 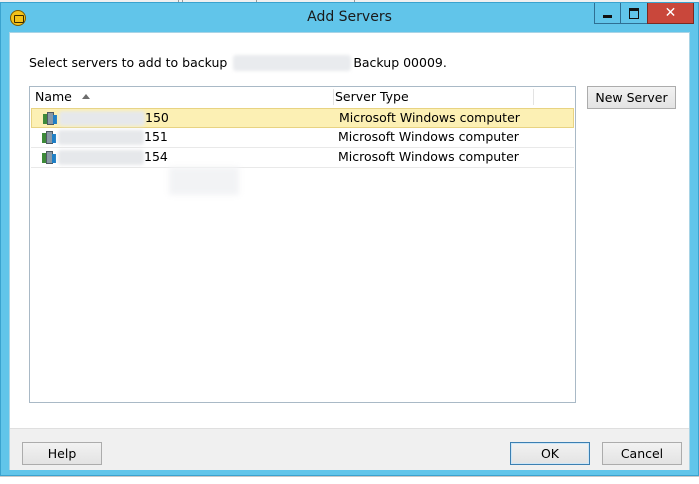 I want to click on column-header-name-label: Name, so click(x=53, y=96).